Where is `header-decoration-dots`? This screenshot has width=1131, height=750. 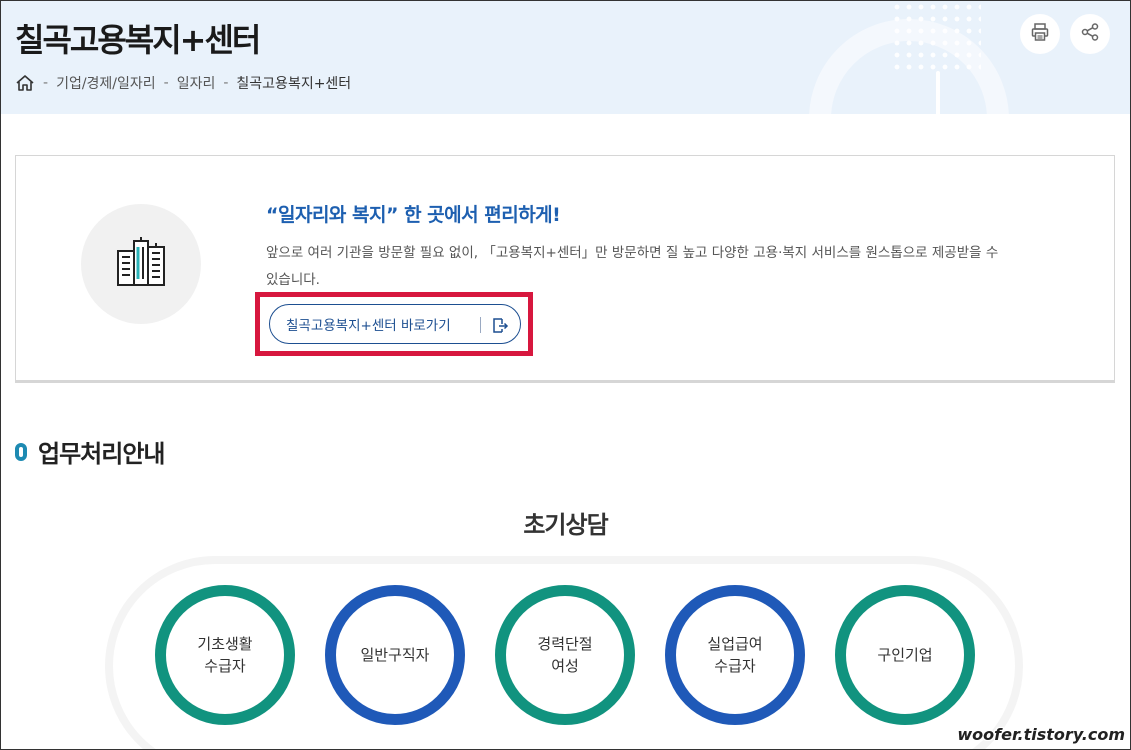
header-decoration-dots is located at coordinates (936, 36).